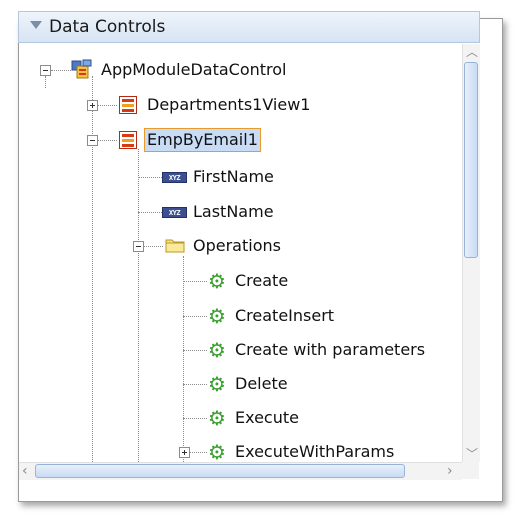  I want to click on tree-node-label: Execute, so click(267, 417).